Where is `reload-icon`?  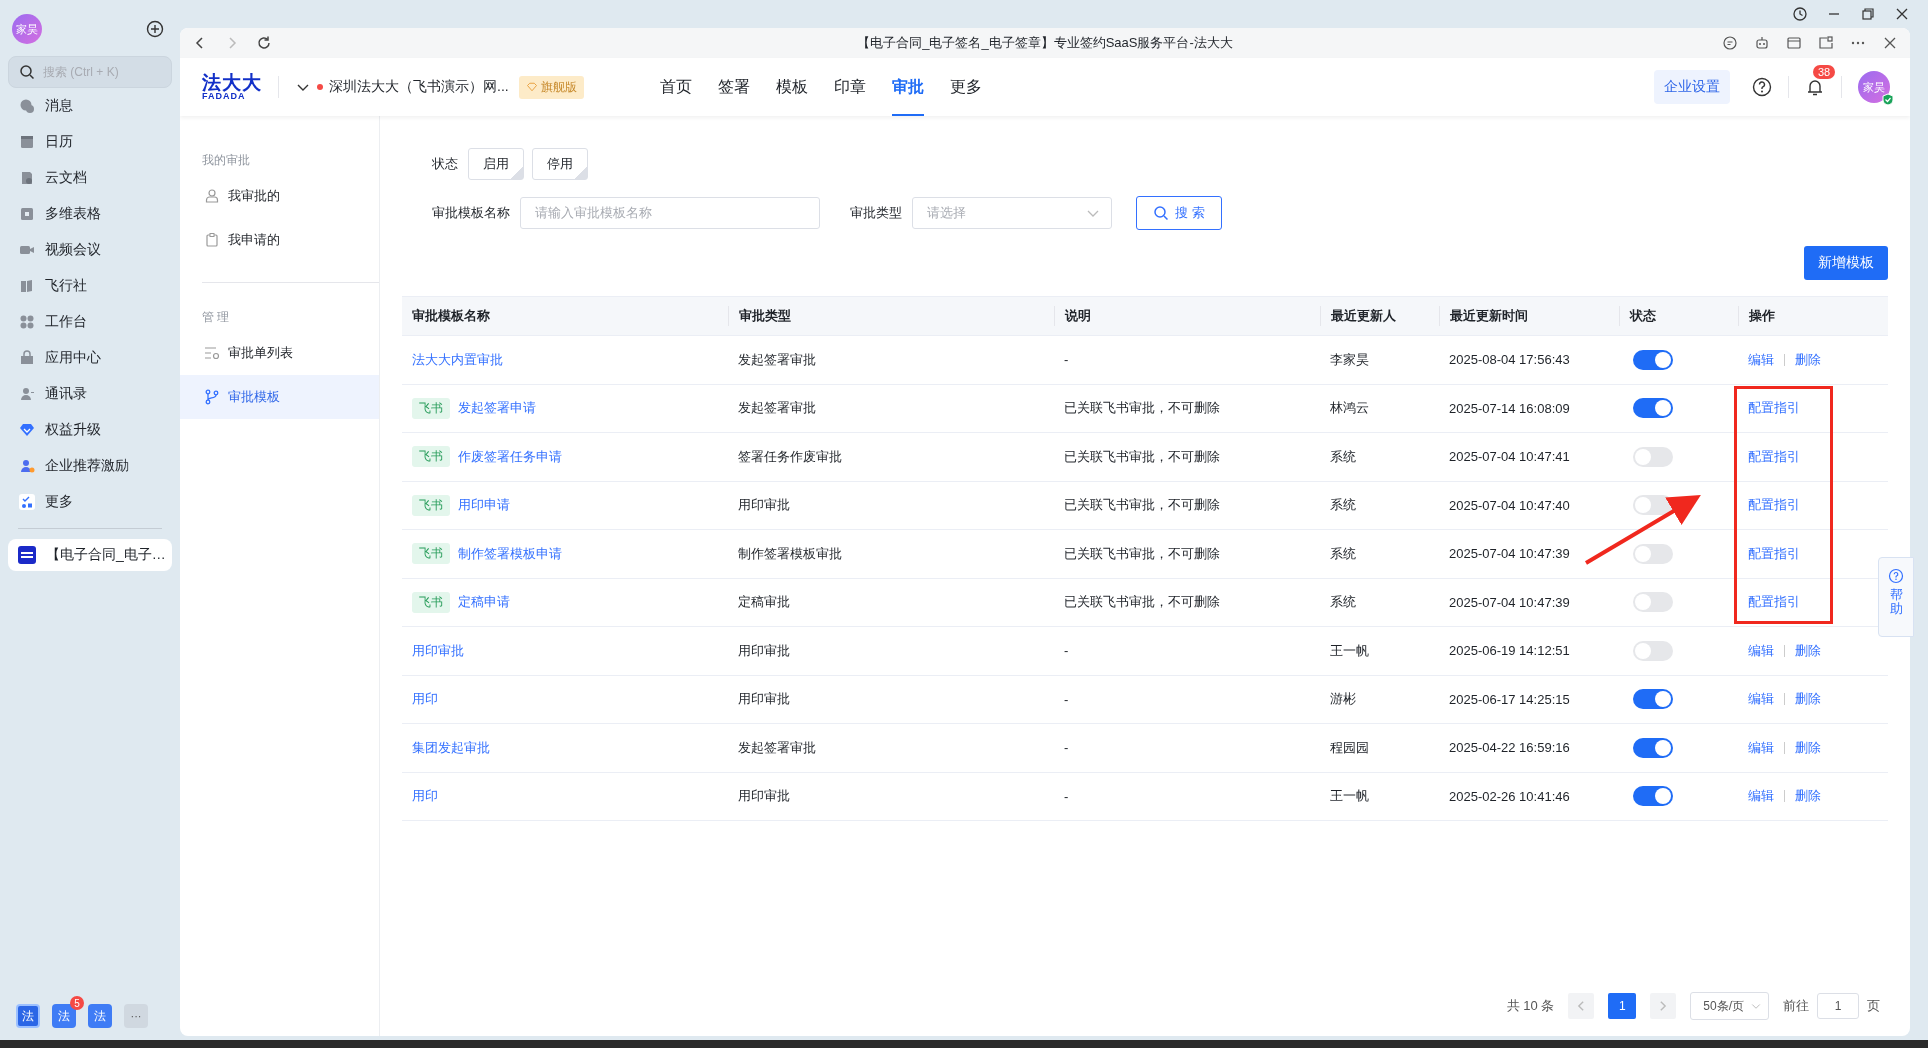 reload-icon is located at coordinates (264, 43).